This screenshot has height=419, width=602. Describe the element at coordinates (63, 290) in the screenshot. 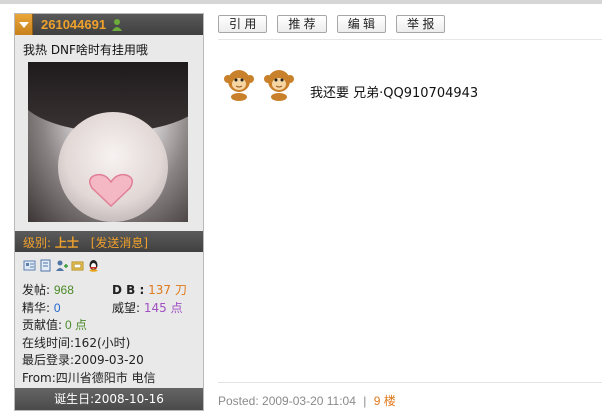

I see `posts-value: 968` at that location.